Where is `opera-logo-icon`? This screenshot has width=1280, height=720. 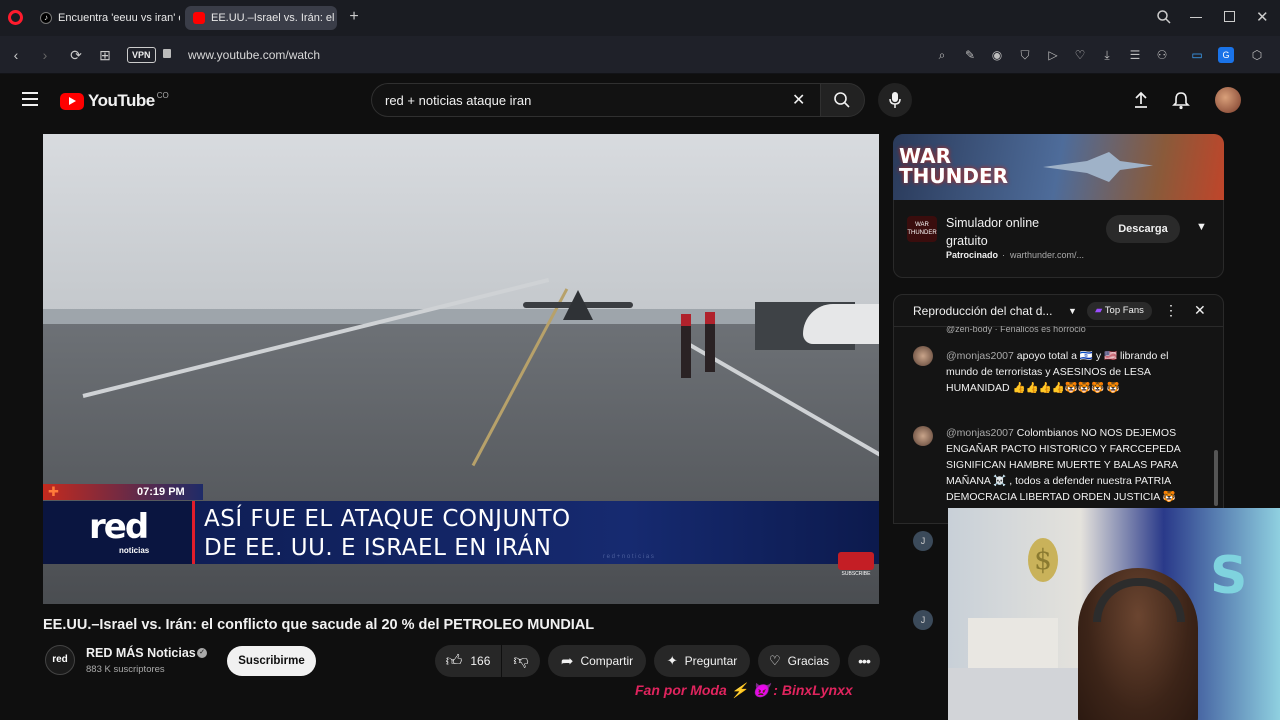 opera-logo-icon is located at coordinates (15, 17).